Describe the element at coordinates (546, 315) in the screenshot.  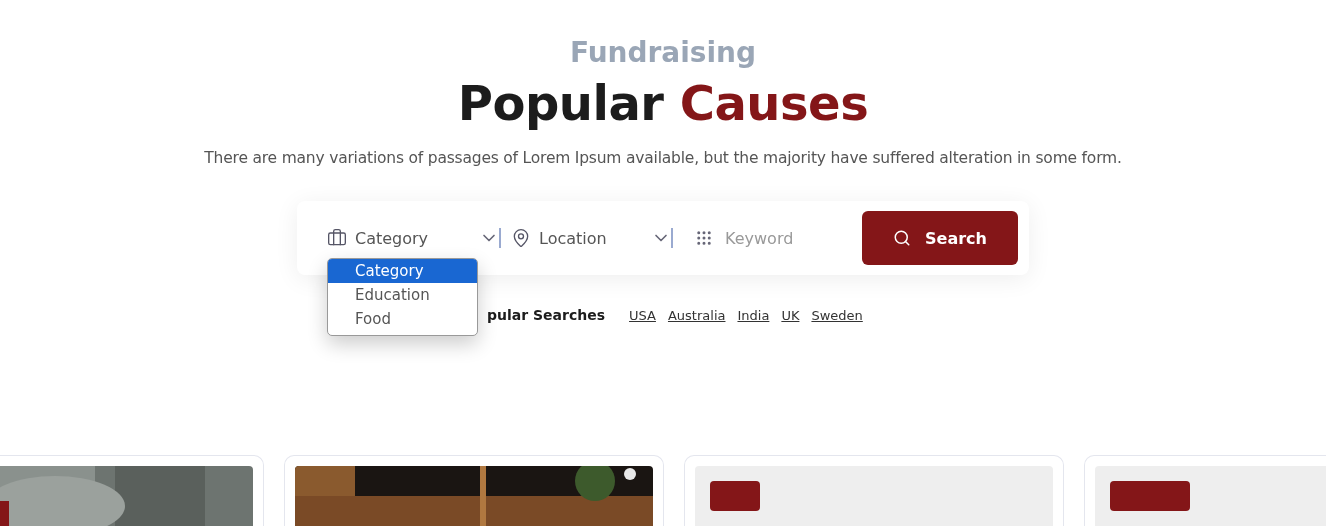
I see `popular-searches-label: pular Searches` at that location.